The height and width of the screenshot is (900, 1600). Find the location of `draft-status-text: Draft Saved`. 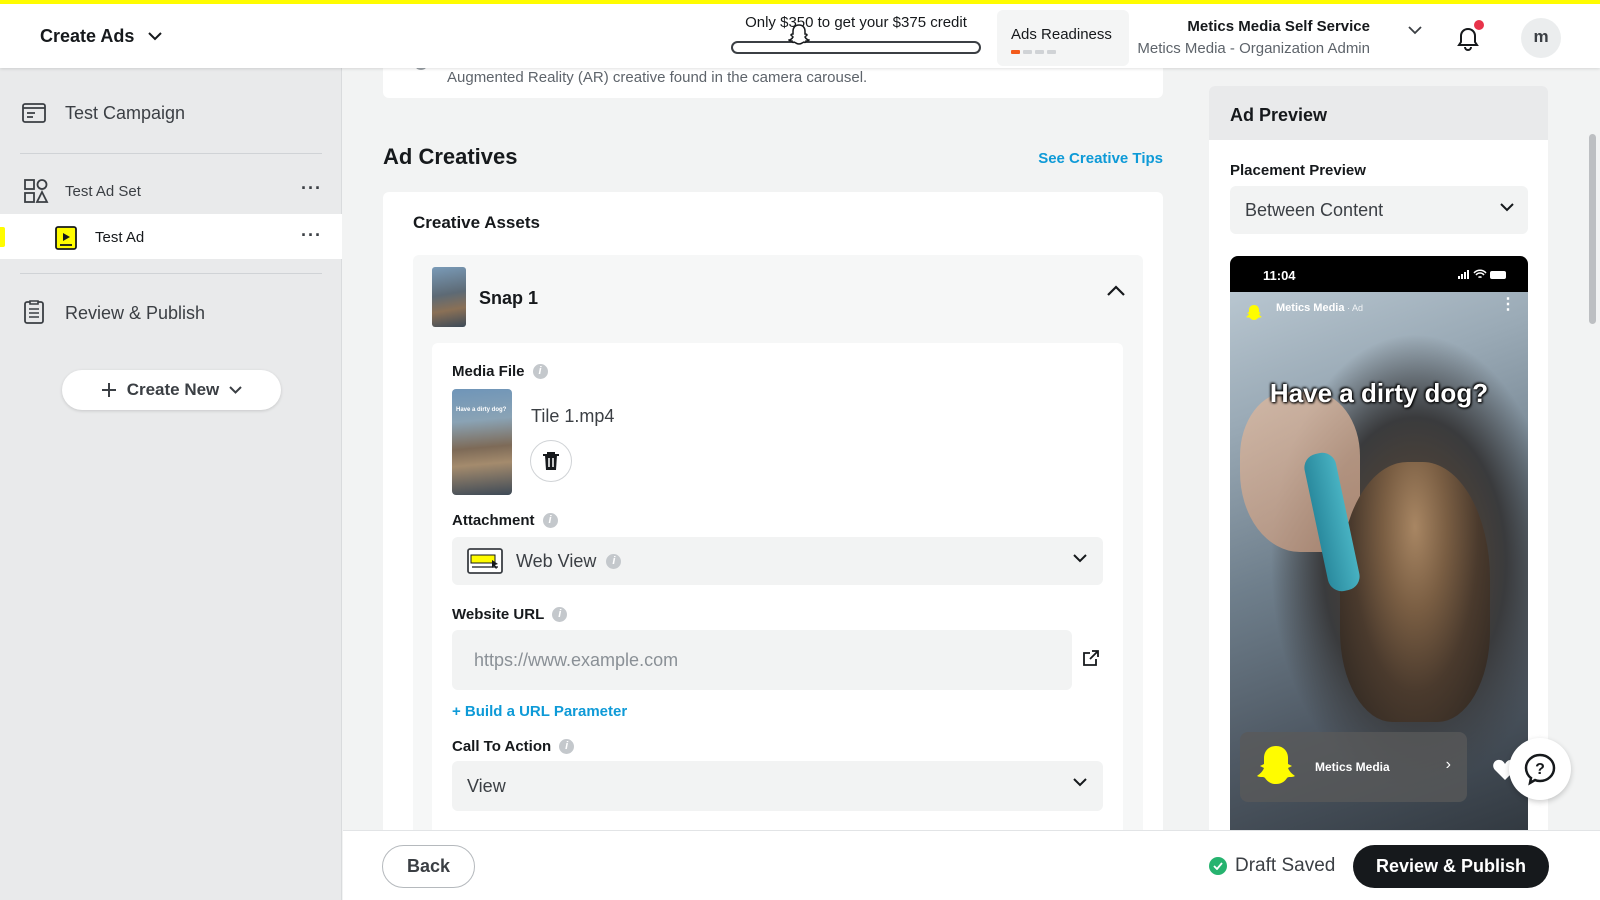

draft-status-text: Draft Saved is located at coordinates (1285, 865).